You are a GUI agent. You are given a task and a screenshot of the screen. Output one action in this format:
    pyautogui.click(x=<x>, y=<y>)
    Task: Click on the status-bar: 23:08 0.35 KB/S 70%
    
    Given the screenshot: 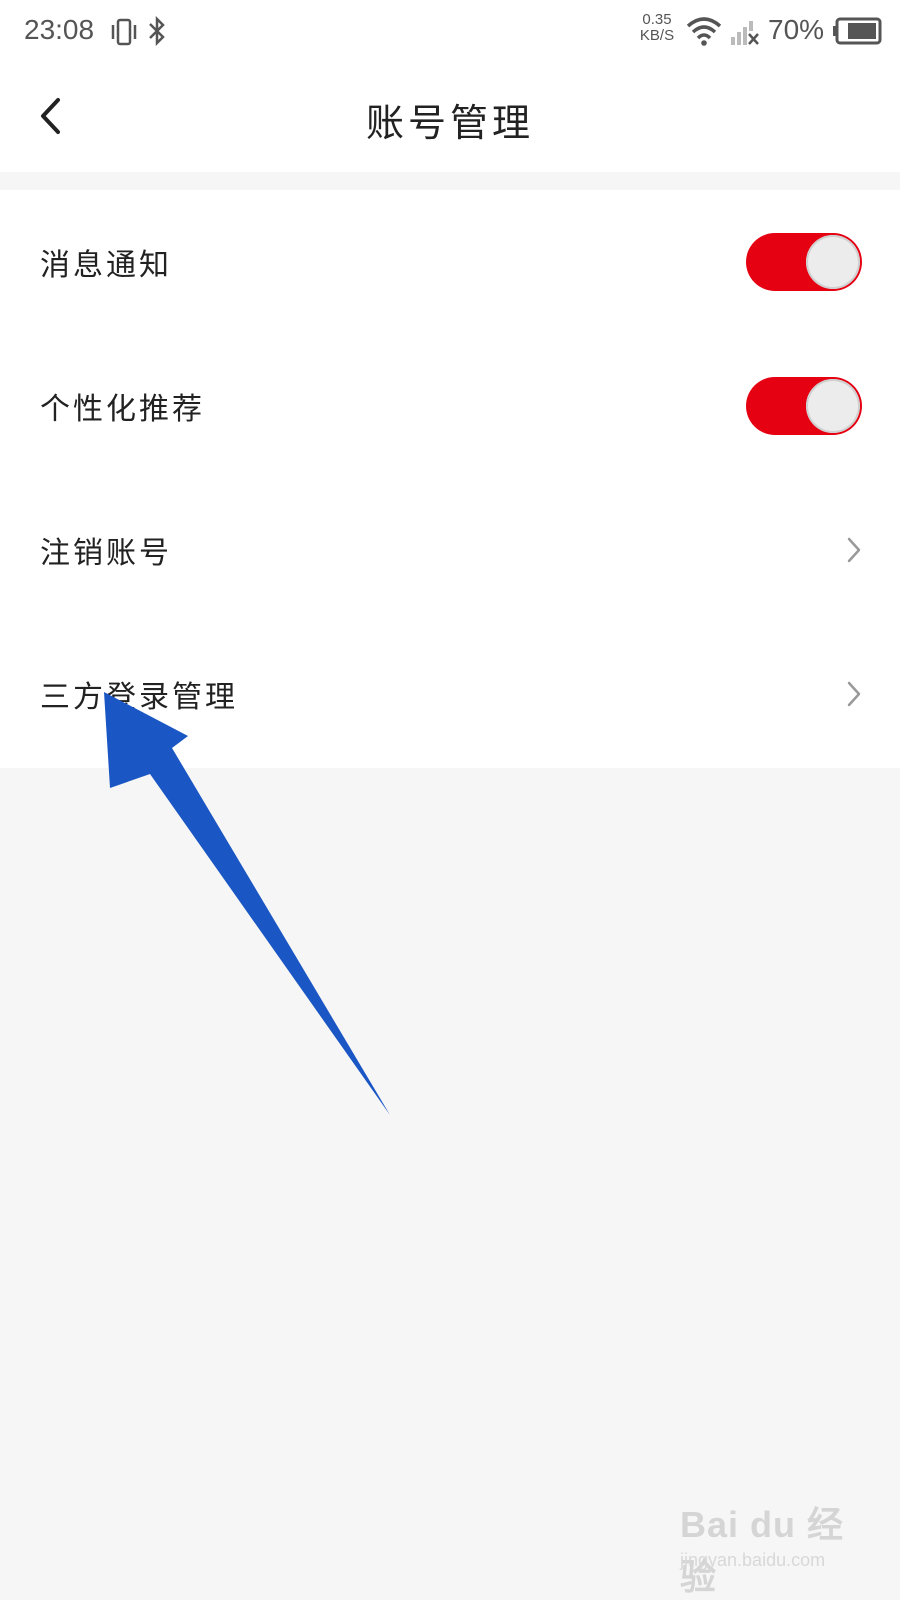 What is the action you would take?
    pyautogui.click(x=450, y=32)
    